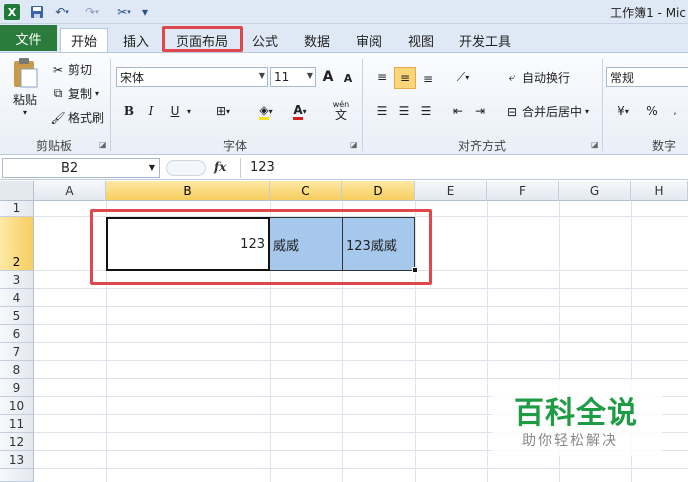  Describe the element at coordinates (623, 111) in the screenshot. I see `currency-button: ¥ ▾` at that location.